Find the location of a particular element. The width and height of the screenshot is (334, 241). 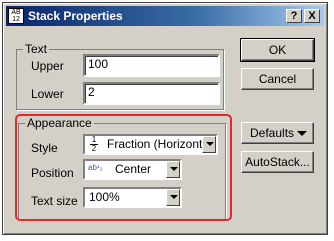

position-select-value: Center is located at coordinates (133, 169).